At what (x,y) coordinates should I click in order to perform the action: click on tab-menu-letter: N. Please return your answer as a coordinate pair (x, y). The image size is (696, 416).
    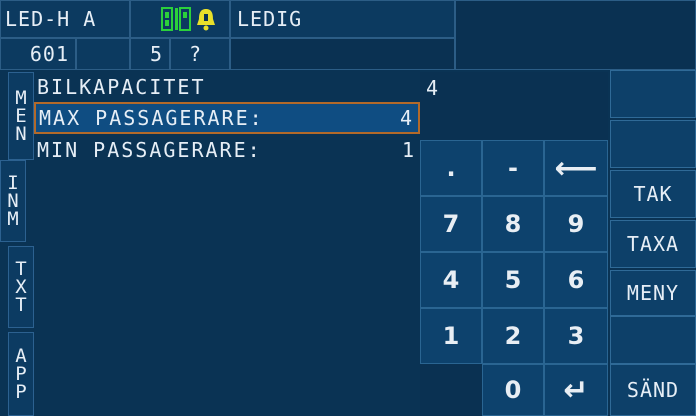
    Looking at the image, I should click on (21, 134).